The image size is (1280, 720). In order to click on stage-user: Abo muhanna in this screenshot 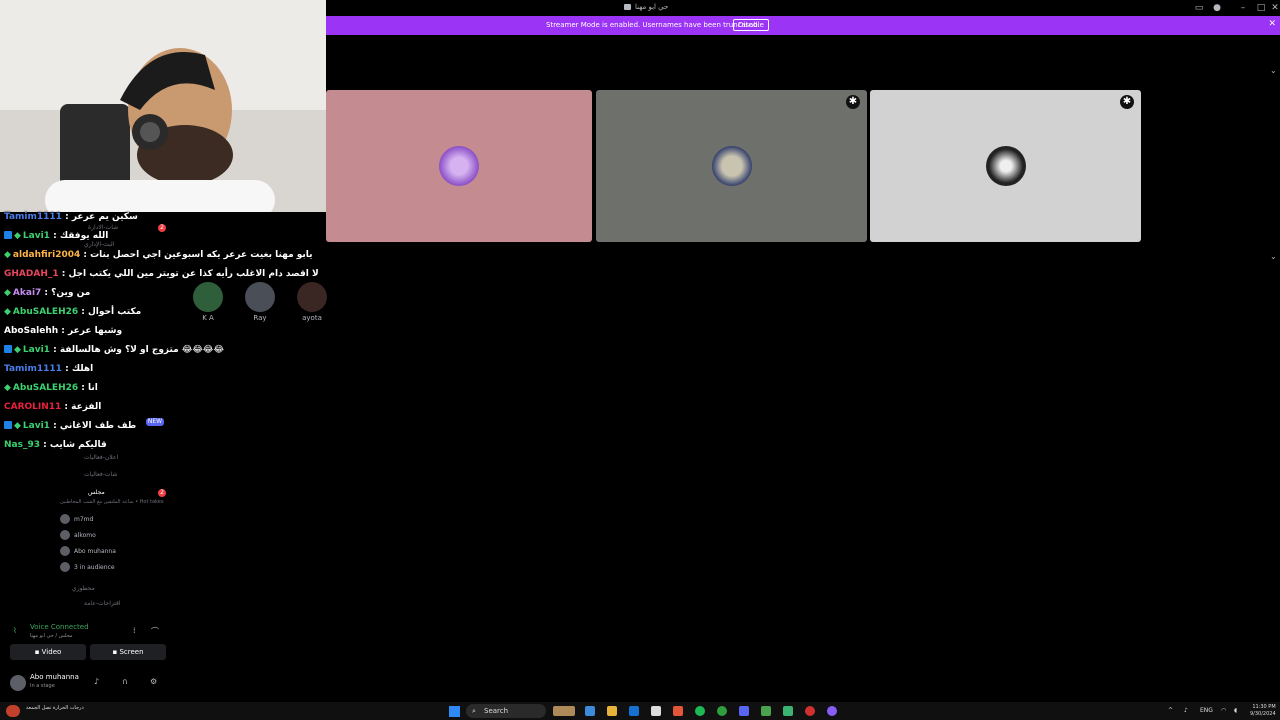, I will do `click(88, 551)`.